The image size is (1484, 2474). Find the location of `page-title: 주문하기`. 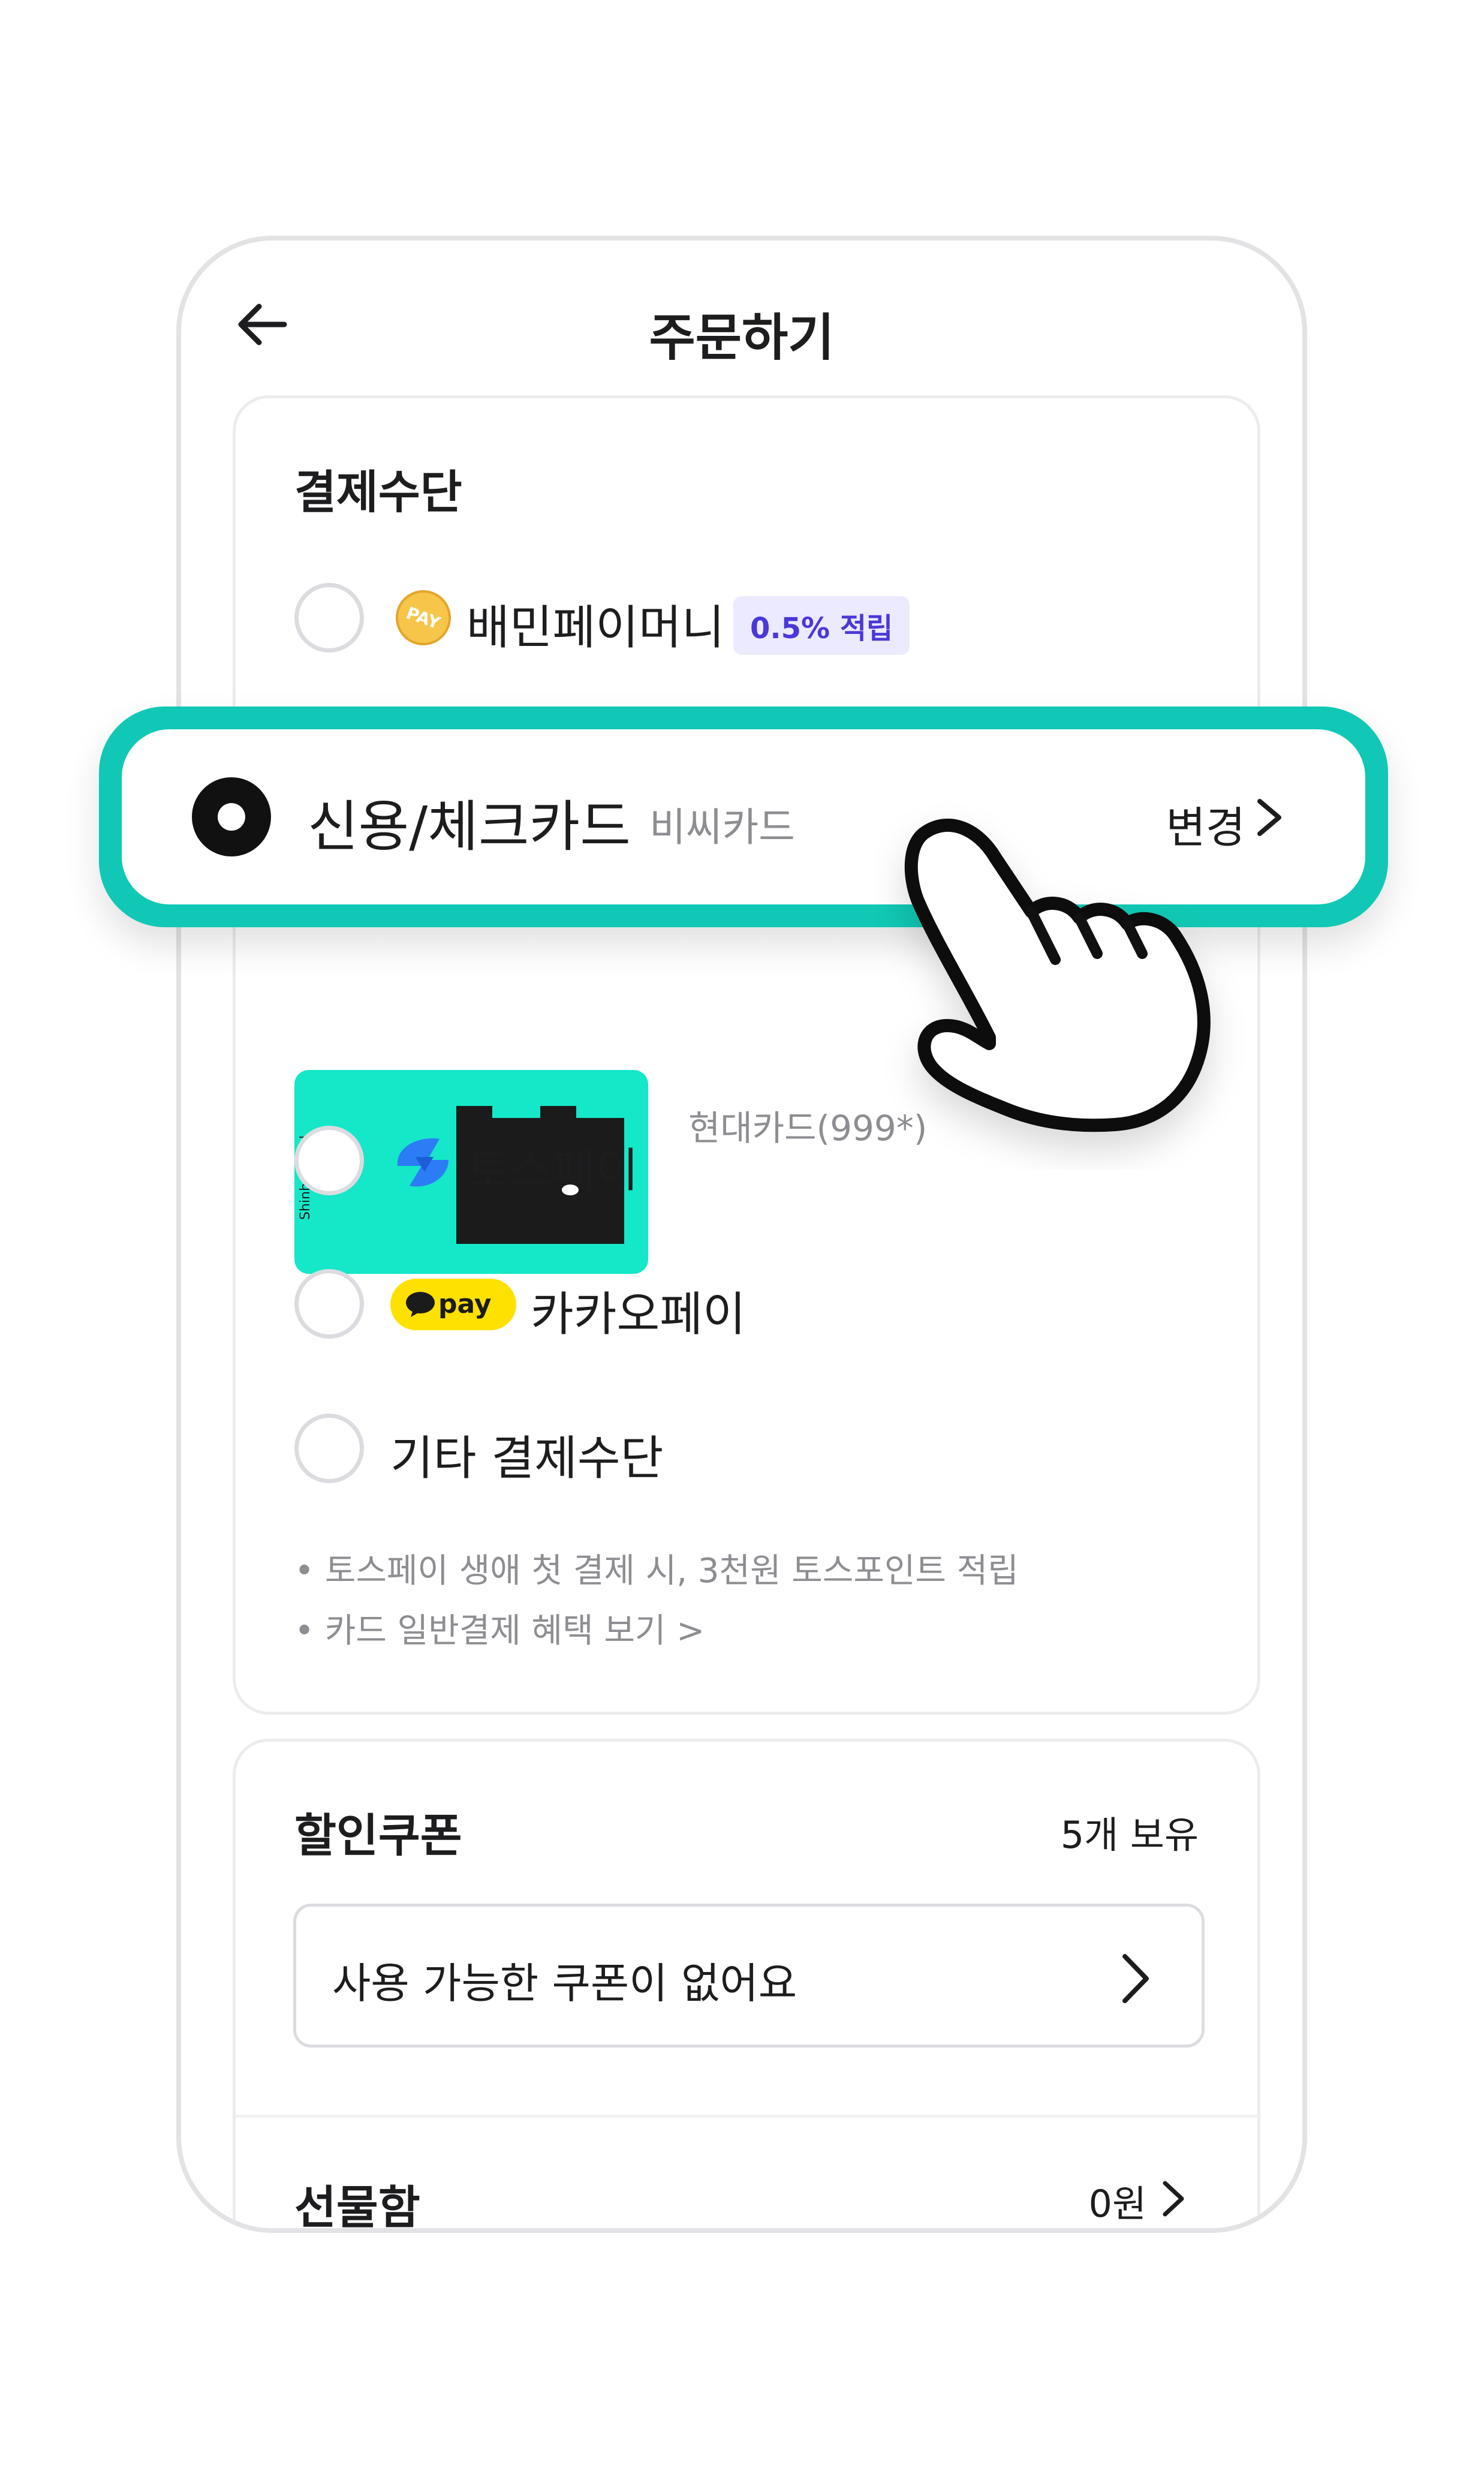

page-title: 주문하기 is located at coordinates (742, 337).